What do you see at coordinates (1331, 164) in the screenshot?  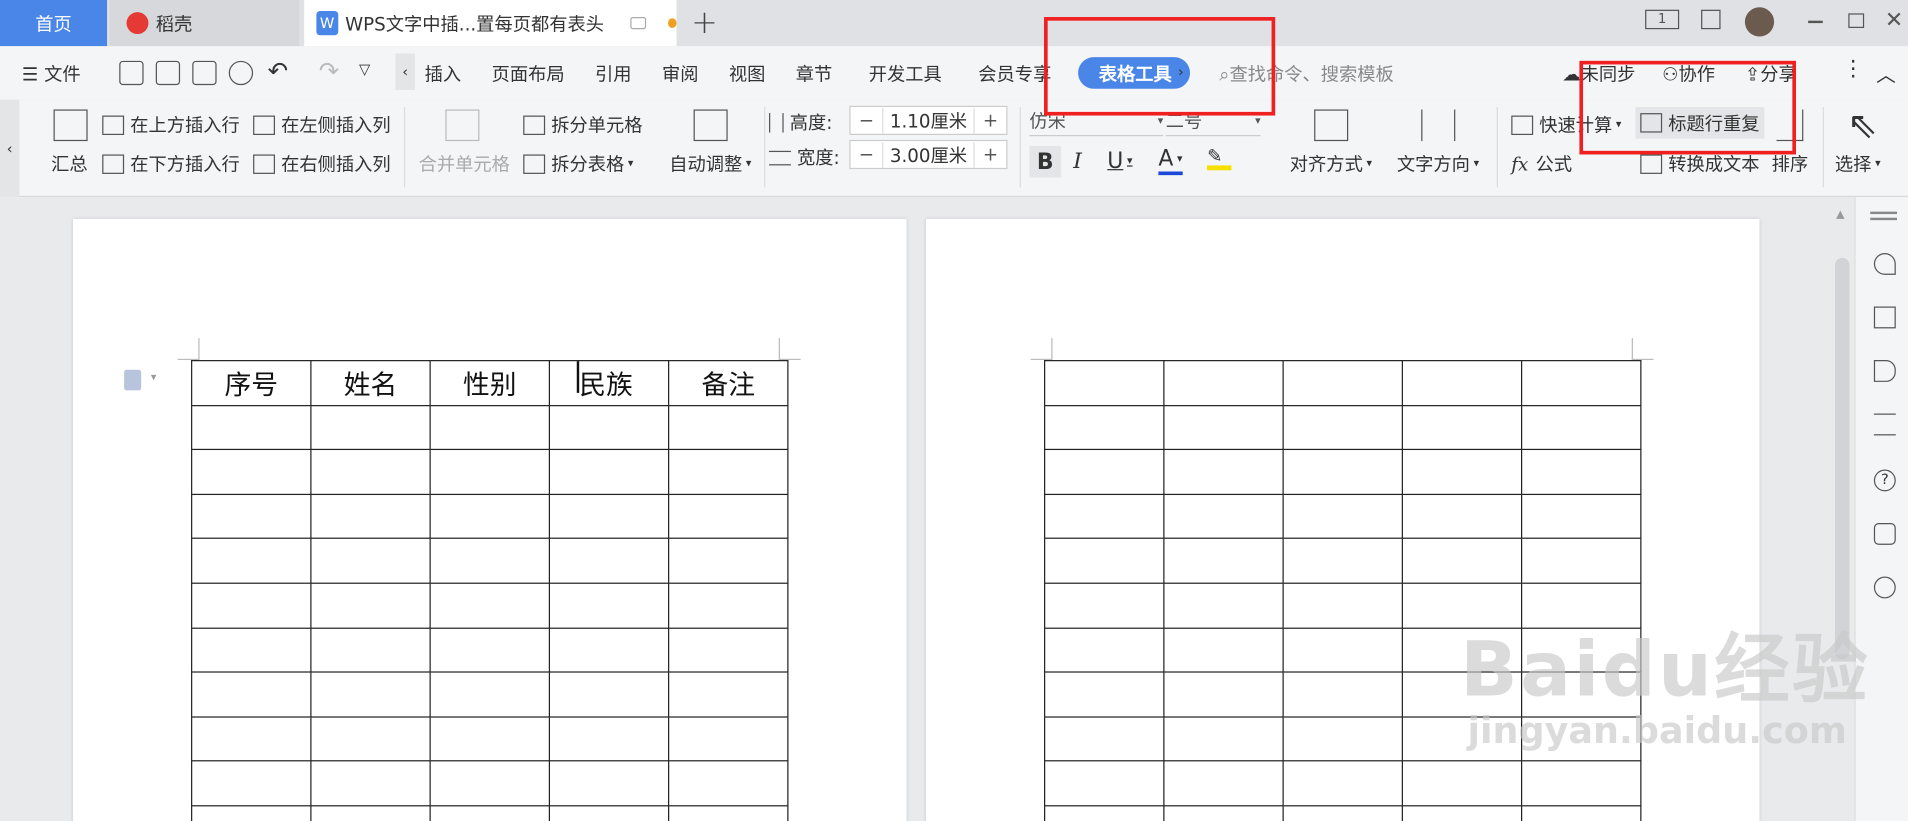 I see `align-button: 对齐方式 ▾` at bounding box center [1331, 164].